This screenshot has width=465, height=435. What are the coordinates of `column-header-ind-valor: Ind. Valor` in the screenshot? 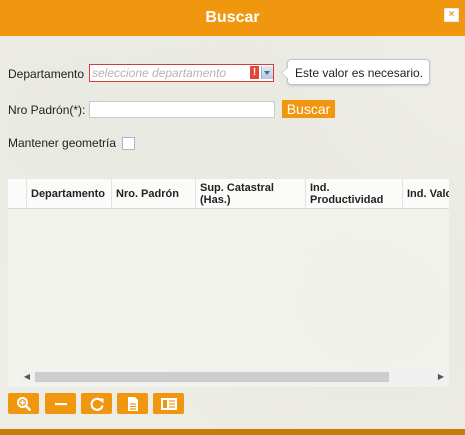 It's located at (426, 193).